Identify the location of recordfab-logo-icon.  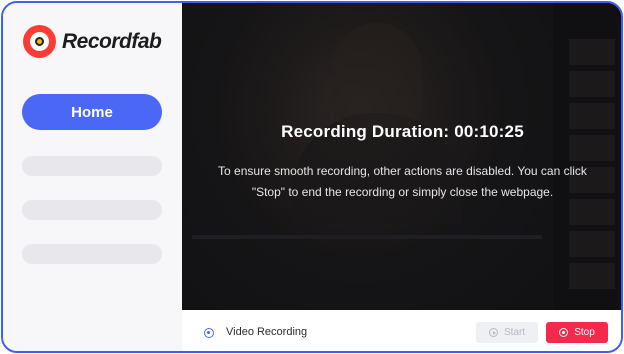
(39, 41).